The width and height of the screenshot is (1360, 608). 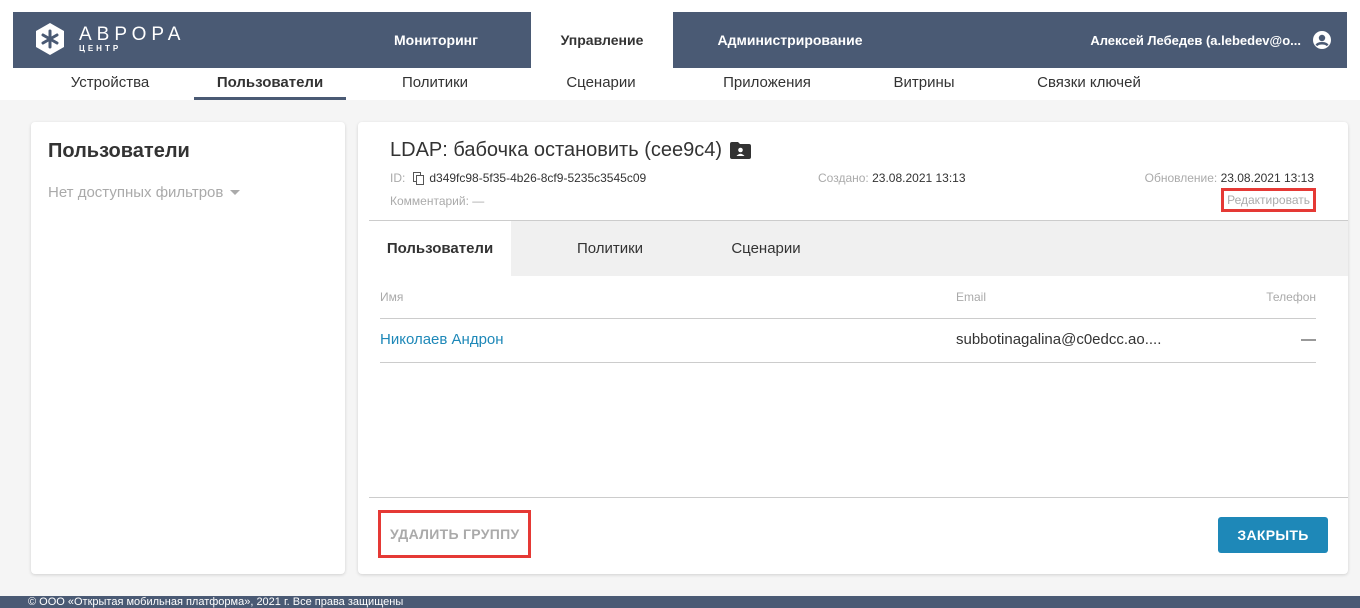 I want to click on actions-divider, so click(x=858, y=497).